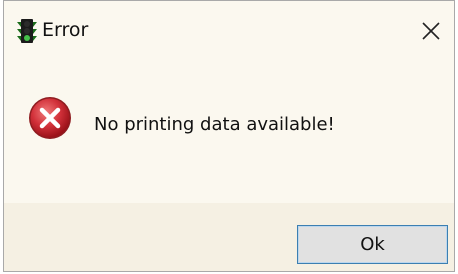  I want to click on close-button, so click(431, 31).